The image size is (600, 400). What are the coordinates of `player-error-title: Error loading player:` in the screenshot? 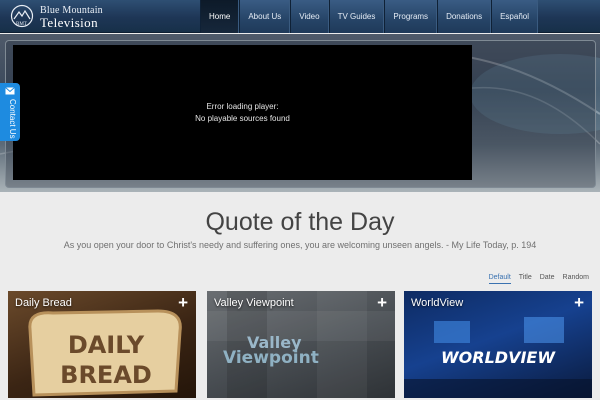 It's located at (242, 106).